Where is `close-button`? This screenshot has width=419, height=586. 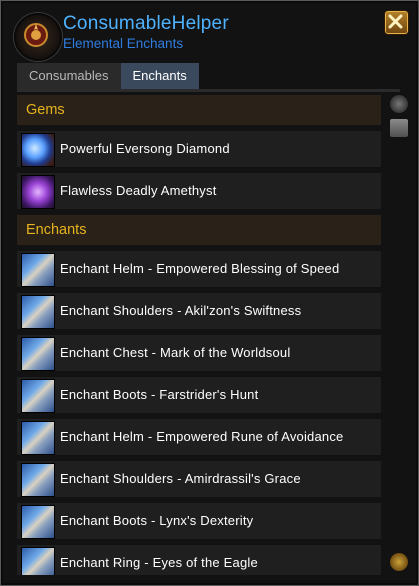 close-button is located at coordinates (396, 22).